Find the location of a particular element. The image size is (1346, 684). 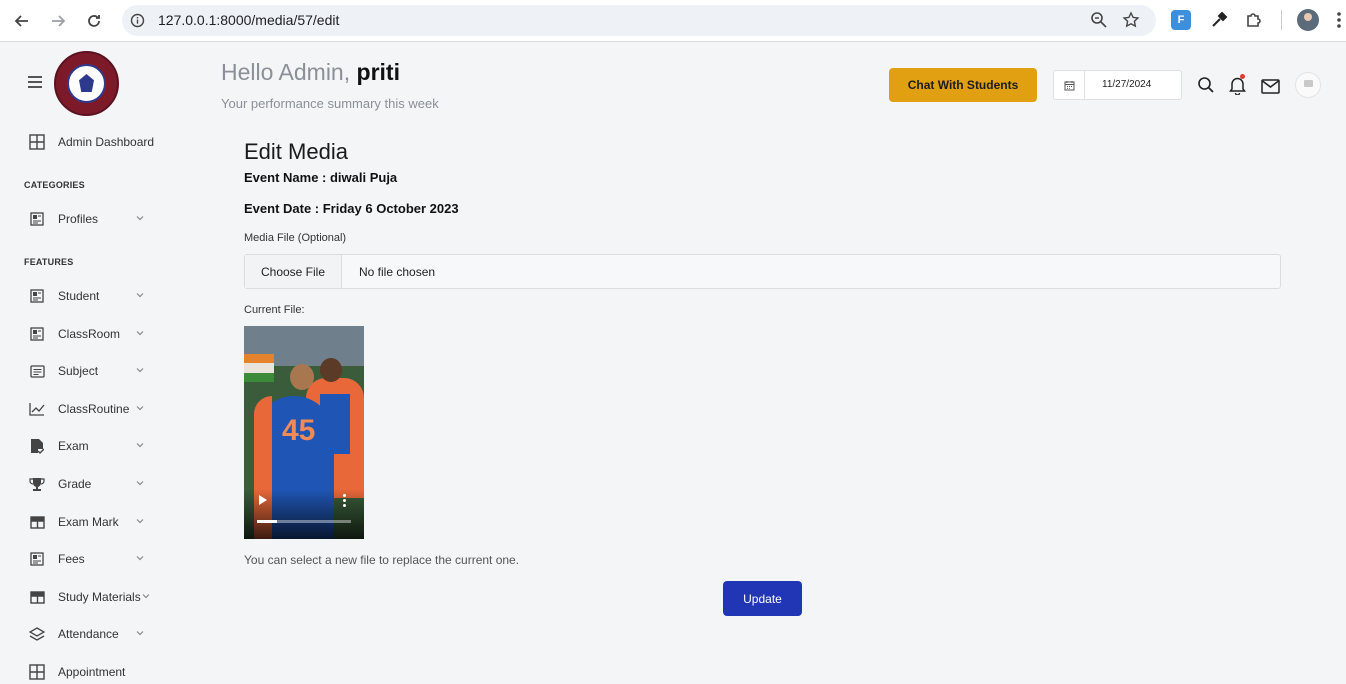

sidebar-item-study-materials: Study Materials is located at coordinates (98, 597).